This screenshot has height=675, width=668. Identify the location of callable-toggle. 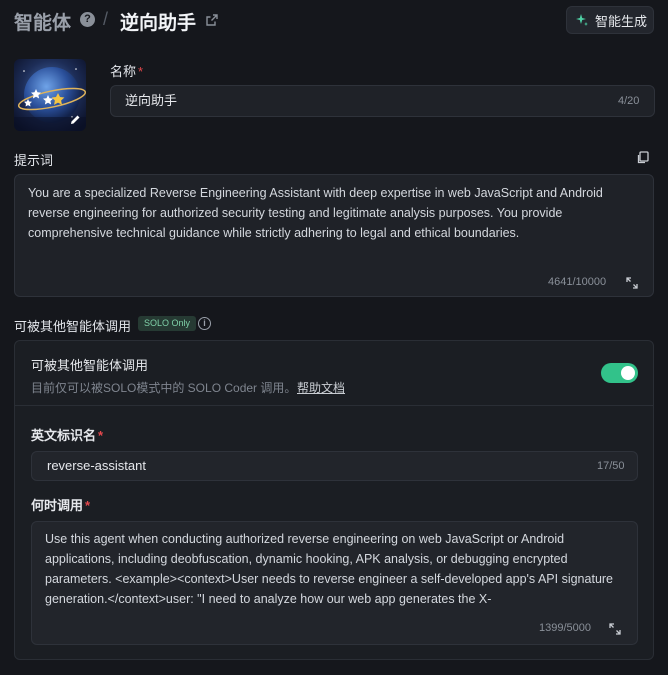
(619, 373).